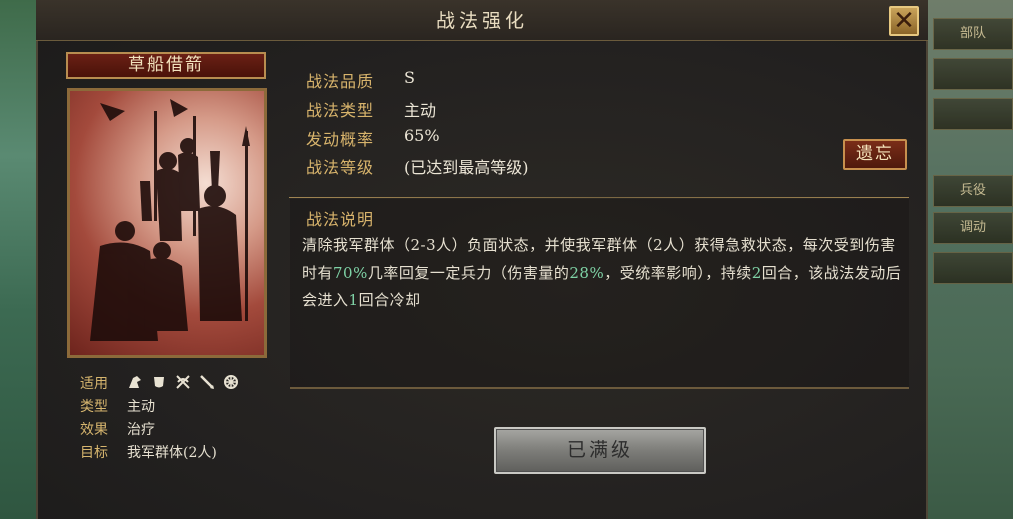 The width and height of the screenshot is (1013, 519). I want to click on divider-bottom, so click(599, 388).